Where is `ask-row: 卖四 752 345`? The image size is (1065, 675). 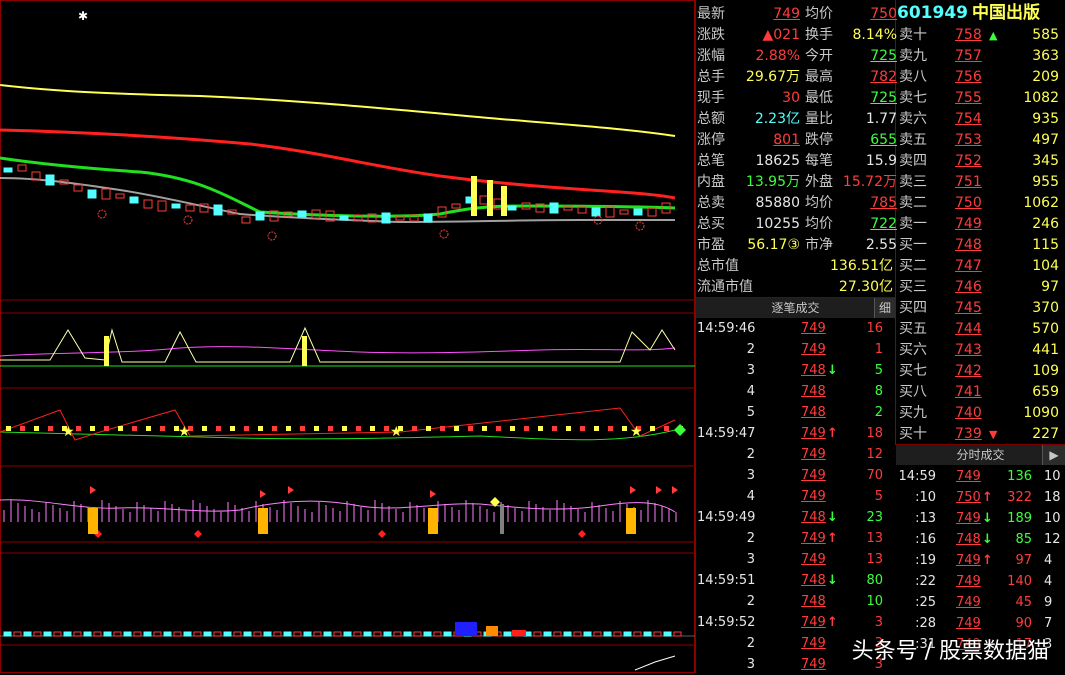 ask-row: 卖四 752 345 is located at coordinates (981, 161).